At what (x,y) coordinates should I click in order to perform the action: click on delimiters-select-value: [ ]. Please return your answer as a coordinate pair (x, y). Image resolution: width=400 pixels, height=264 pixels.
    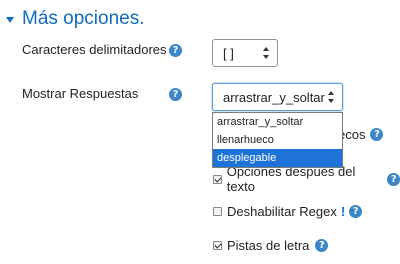
    Looking at the image, I should click on (228, 53).